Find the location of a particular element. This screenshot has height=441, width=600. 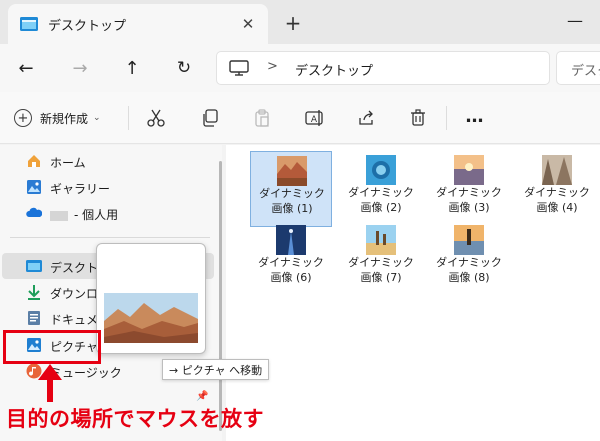

breadcrumb-current: デスクトップ is located at coordinates (334, 69).